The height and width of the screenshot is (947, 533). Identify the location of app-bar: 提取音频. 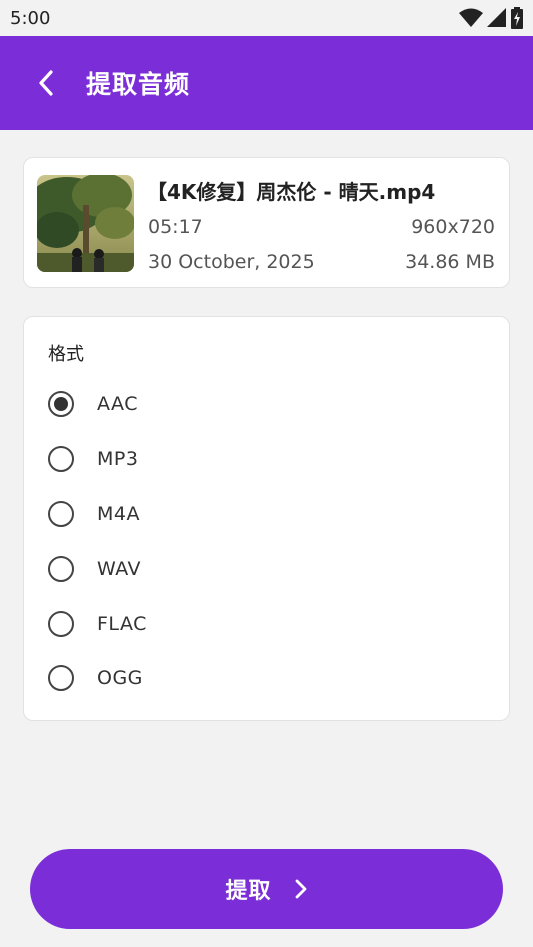
(266, 83).